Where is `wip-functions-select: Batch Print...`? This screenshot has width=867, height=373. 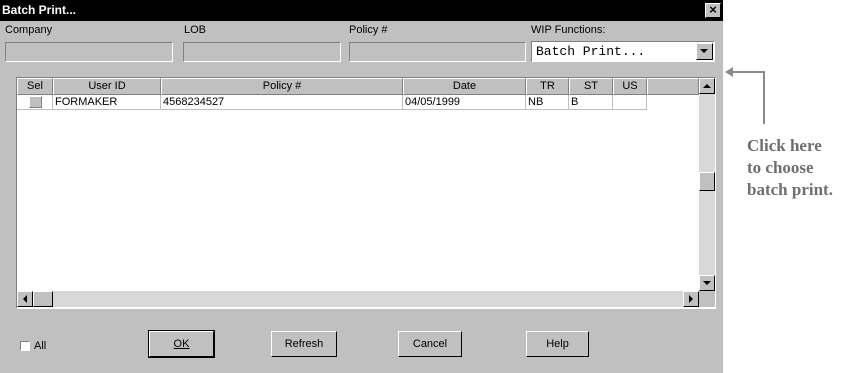 wip-functions-select: Batch Print... is located at coordinates (623, 51).